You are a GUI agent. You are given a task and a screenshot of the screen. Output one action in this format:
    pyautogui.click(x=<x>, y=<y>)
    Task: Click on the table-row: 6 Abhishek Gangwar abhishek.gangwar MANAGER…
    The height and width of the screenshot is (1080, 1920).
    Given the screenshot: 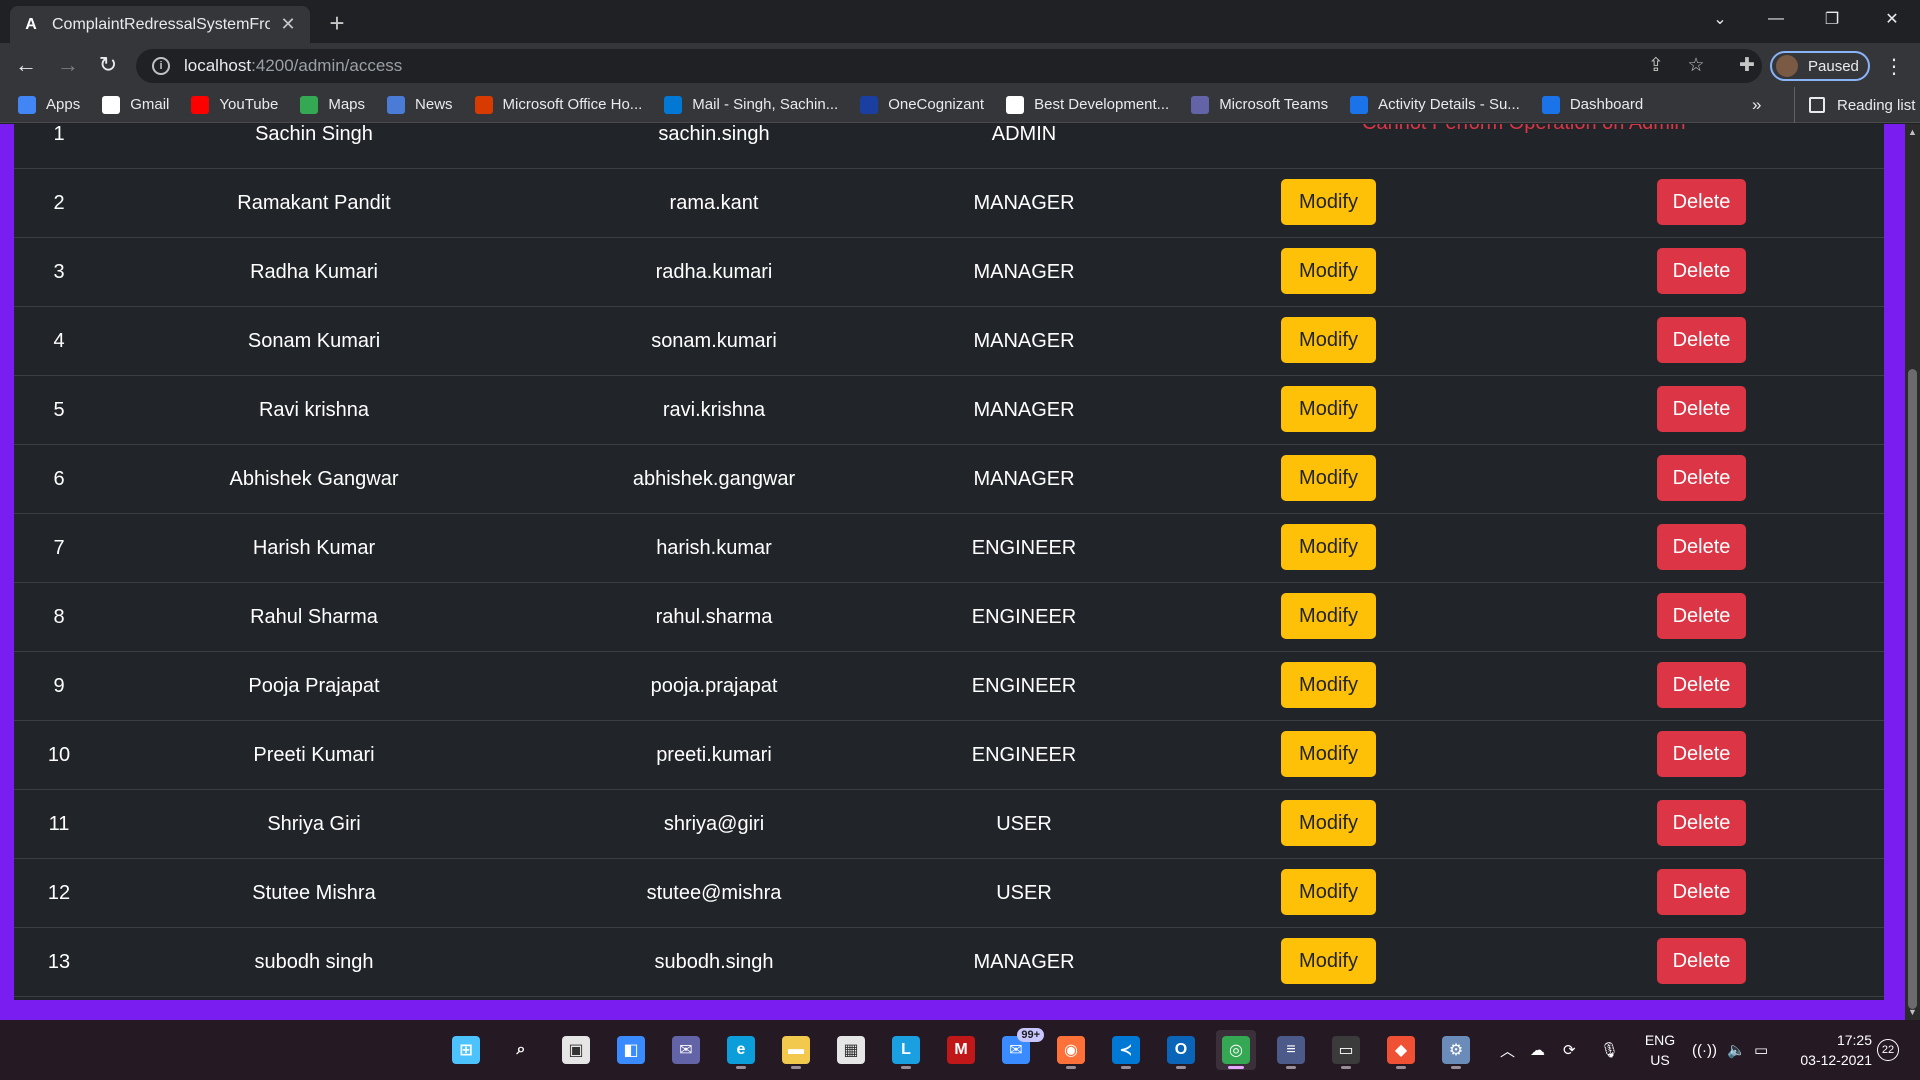 What is the action you would take?
    pyautogui.click(x=949, y=479)
    